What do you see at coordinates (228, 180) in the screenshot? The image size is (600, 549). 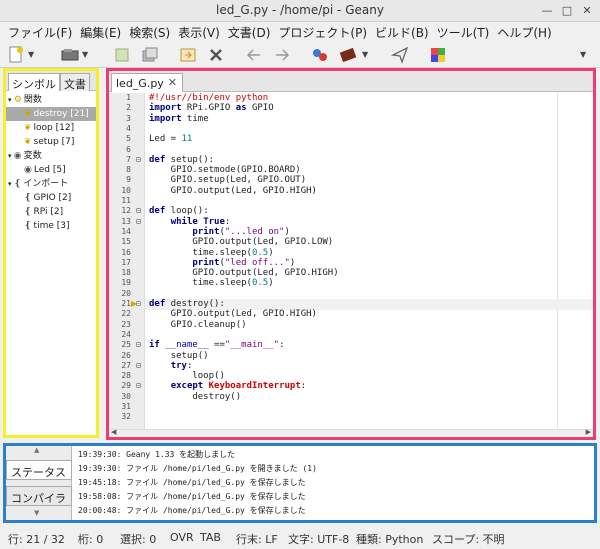 I see `code-line: GPIO.setup(Led, GPIO.OUT)` at bounding box center [228, 180].